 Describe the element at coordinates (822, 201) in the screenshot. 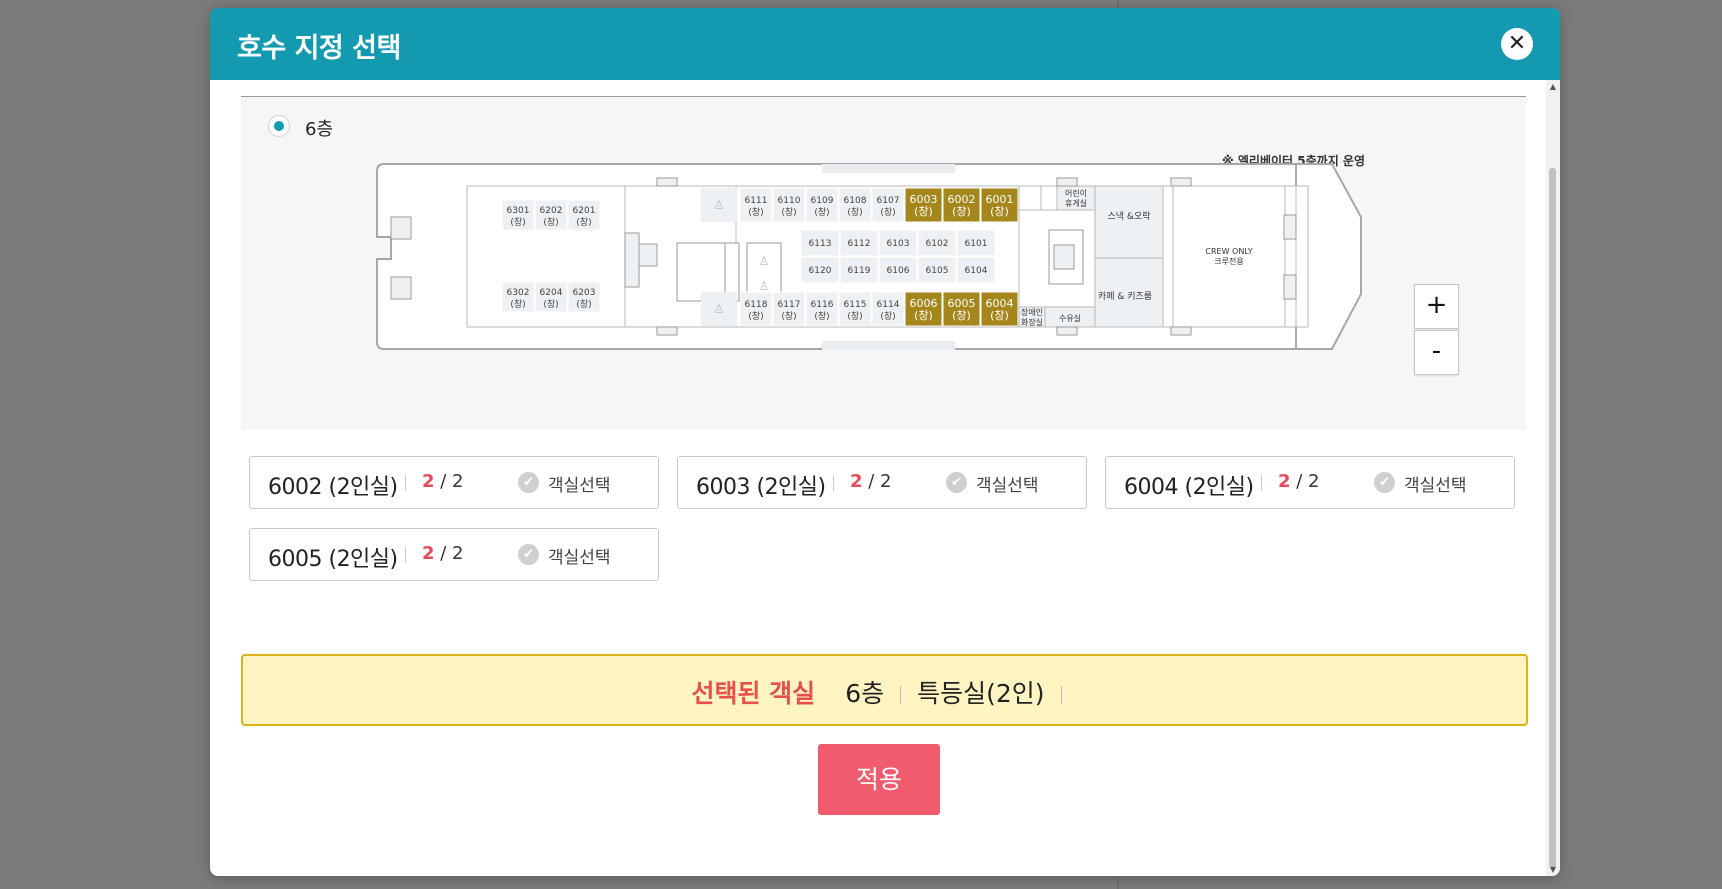

I see `svg-text: 6109` at that location.